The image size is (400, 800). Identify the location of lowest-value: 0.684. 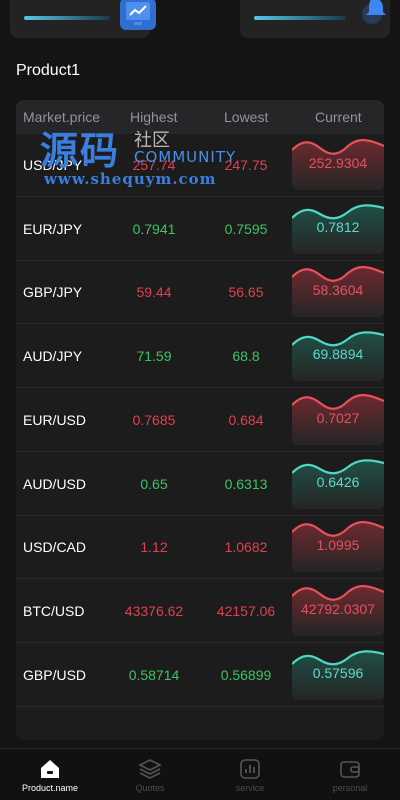
(246, 419).